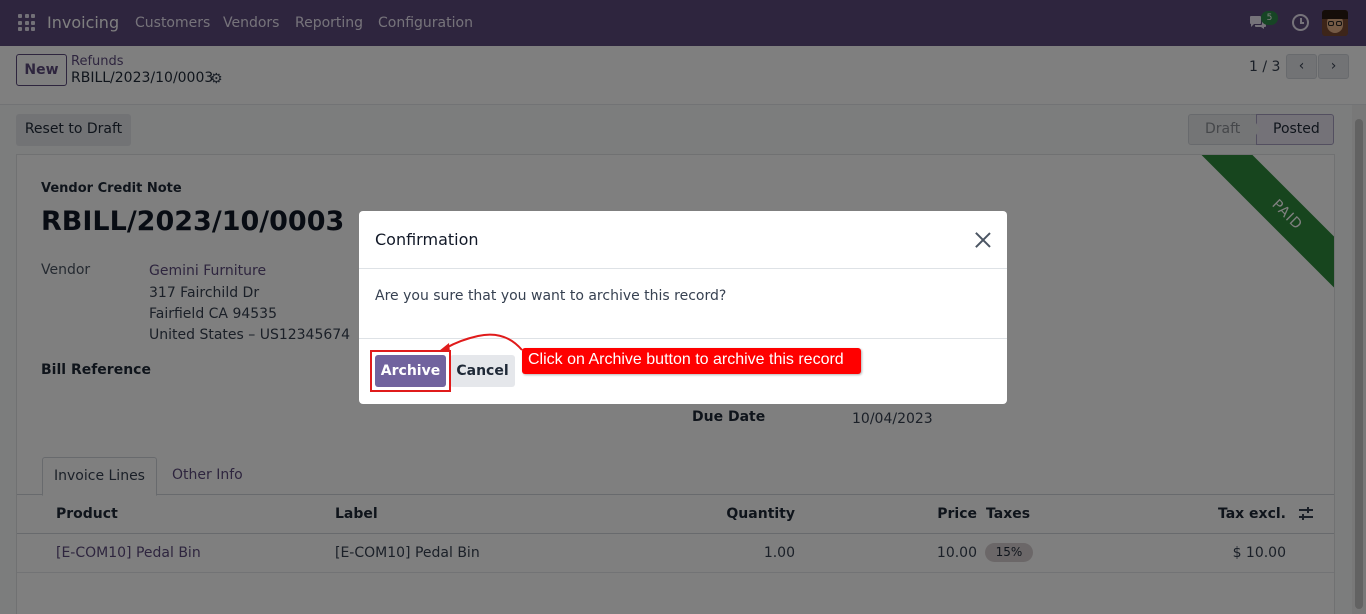  I want to click on dialog-title: Confirmation, so click(427, 239).